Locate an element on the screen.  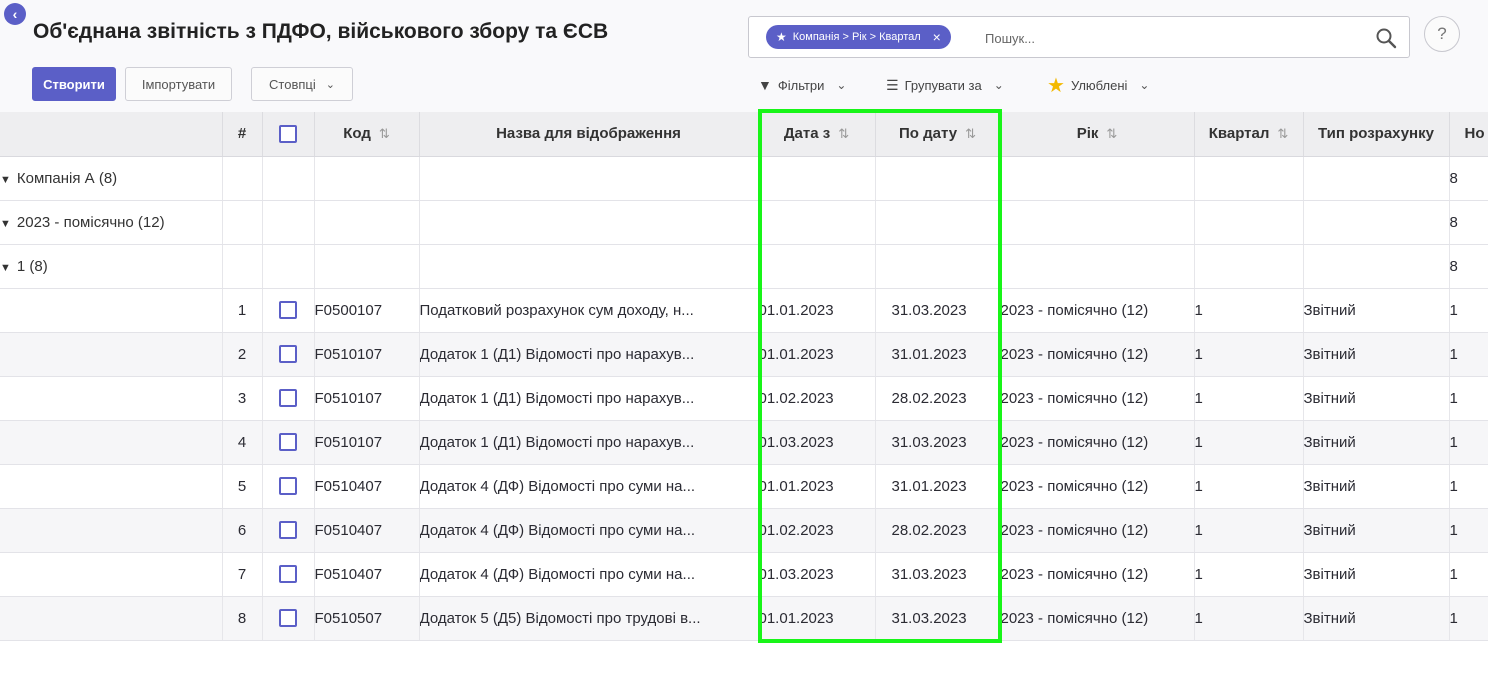
search-bar: ★ Компанія > Рік > Квартал × is located at coordinates (1079, 37).